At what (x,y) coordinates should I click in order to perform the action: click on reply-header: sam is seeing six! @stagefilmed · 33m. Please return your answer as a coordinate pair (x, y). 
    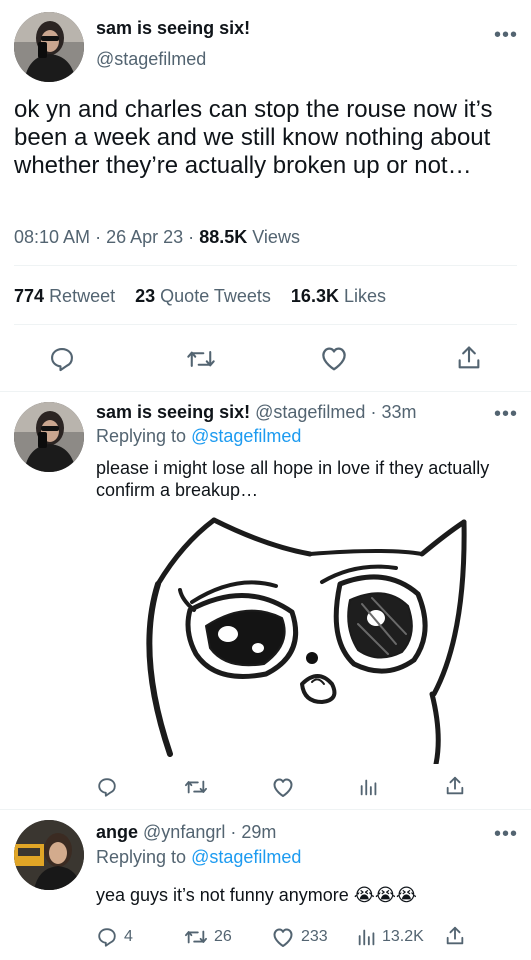
    Looking at the image, I should click on (256, 412).